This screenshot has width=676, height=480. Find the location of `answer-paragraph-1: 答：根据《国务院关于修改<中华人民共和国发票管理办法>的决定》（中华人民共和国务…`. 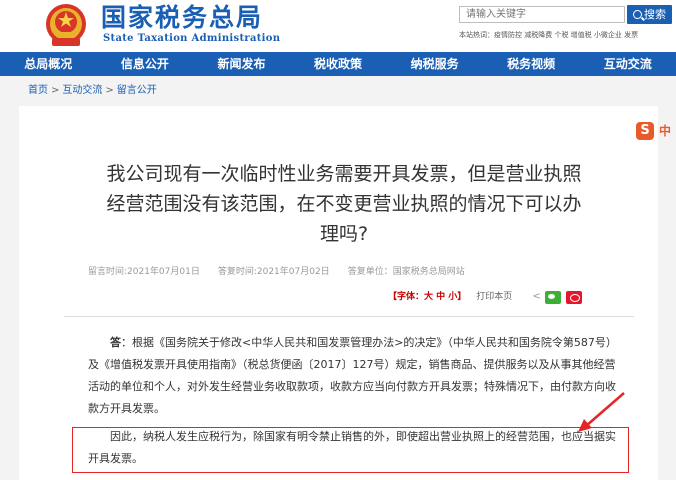

answer-paragraph-1: 答：根据《国务院关于修改<中华人民共和国发票管理办法>的决定》（中华人民共和国务… is located at coordinates (352, 376).